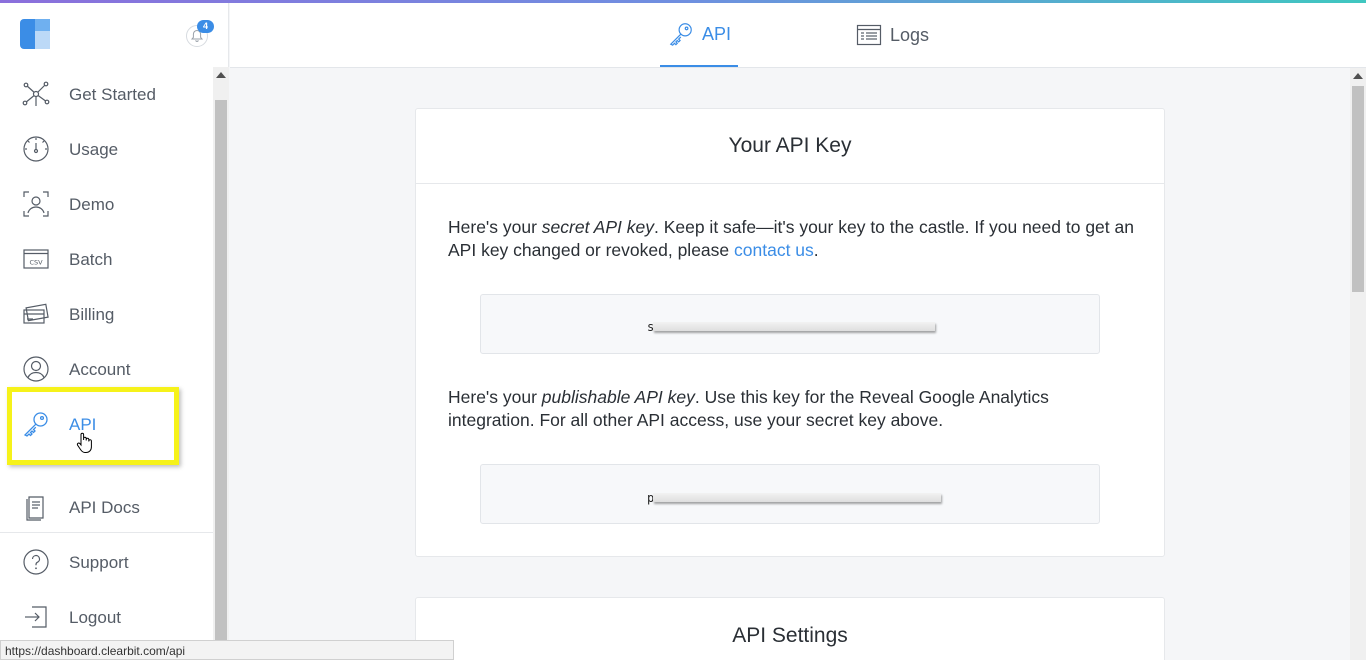 The width and height of the screenshot is (1366, 660). I want to click on csv-icon: CSV, so click(36, 259).